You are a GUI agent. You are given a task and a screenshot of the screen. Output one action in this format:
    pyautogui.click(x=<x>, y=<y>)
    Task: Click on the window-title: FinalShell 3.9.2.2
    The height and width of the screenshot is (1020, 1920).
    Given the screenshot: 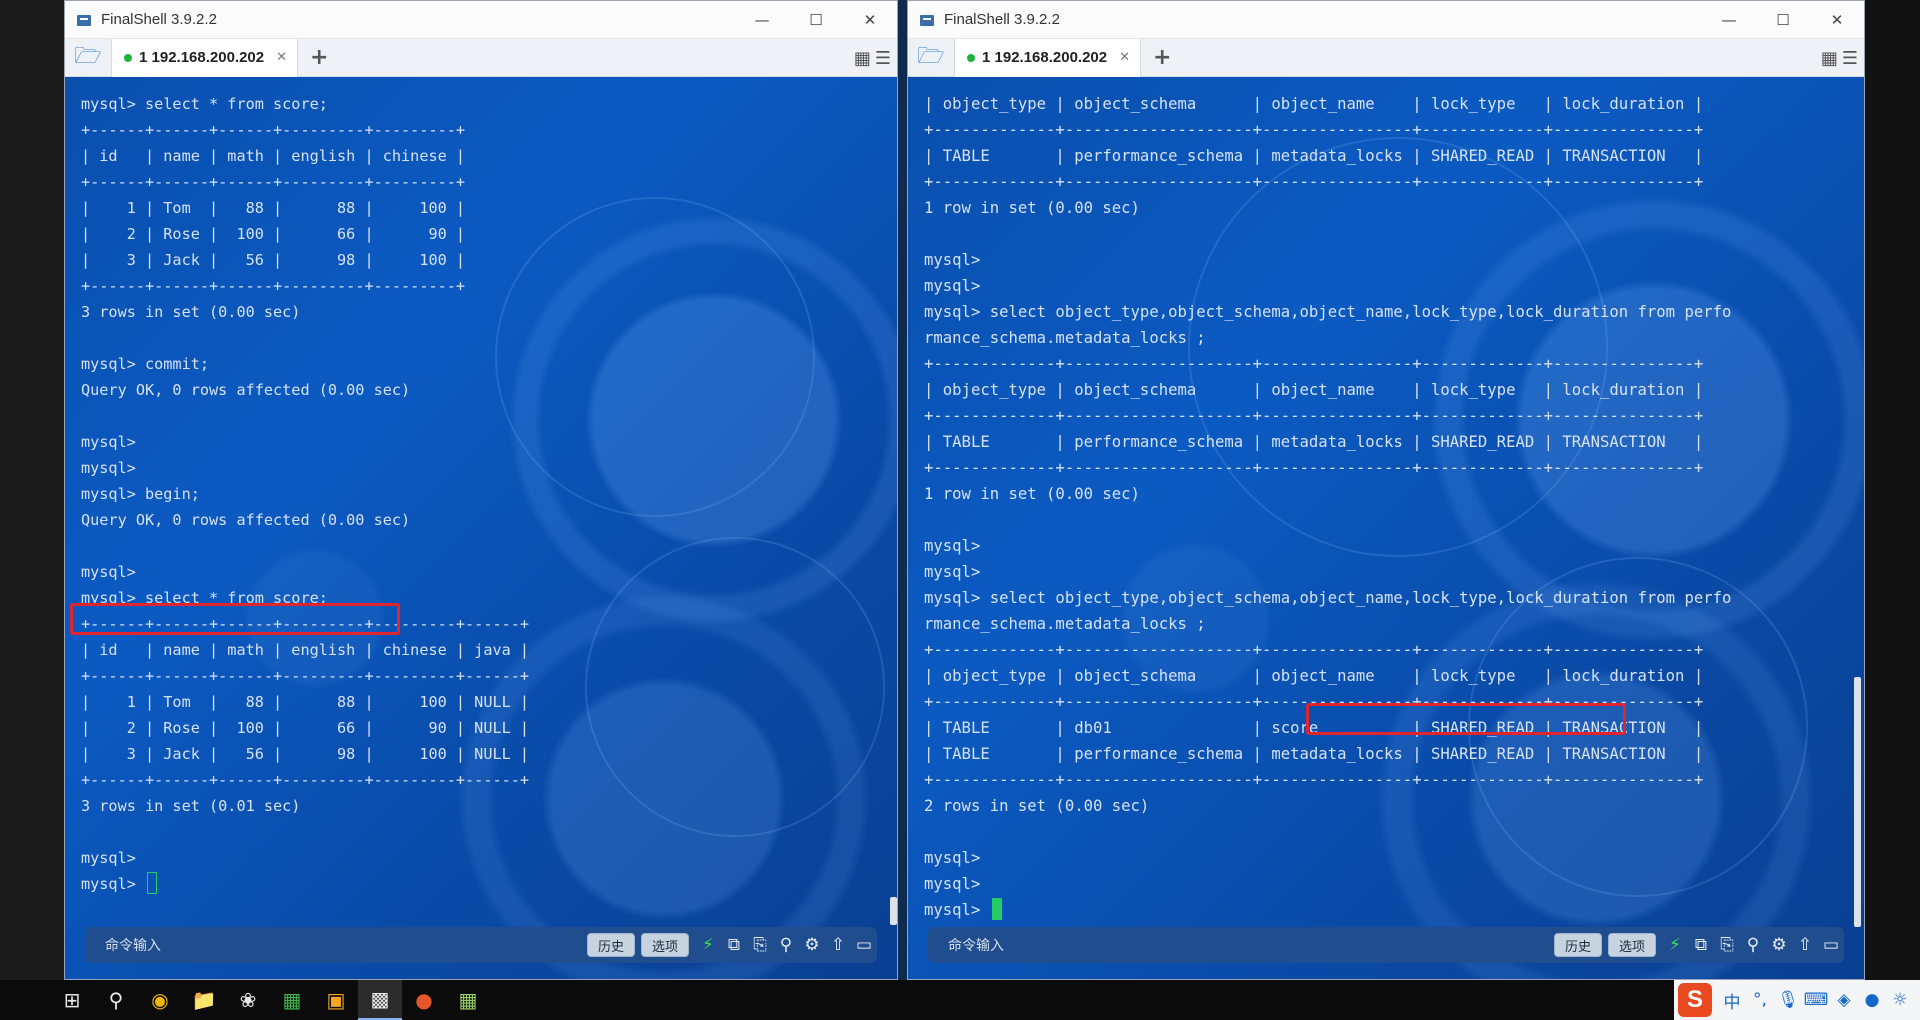 What is the action you would take?
    pyautogui.click(x=159, y=19)
    